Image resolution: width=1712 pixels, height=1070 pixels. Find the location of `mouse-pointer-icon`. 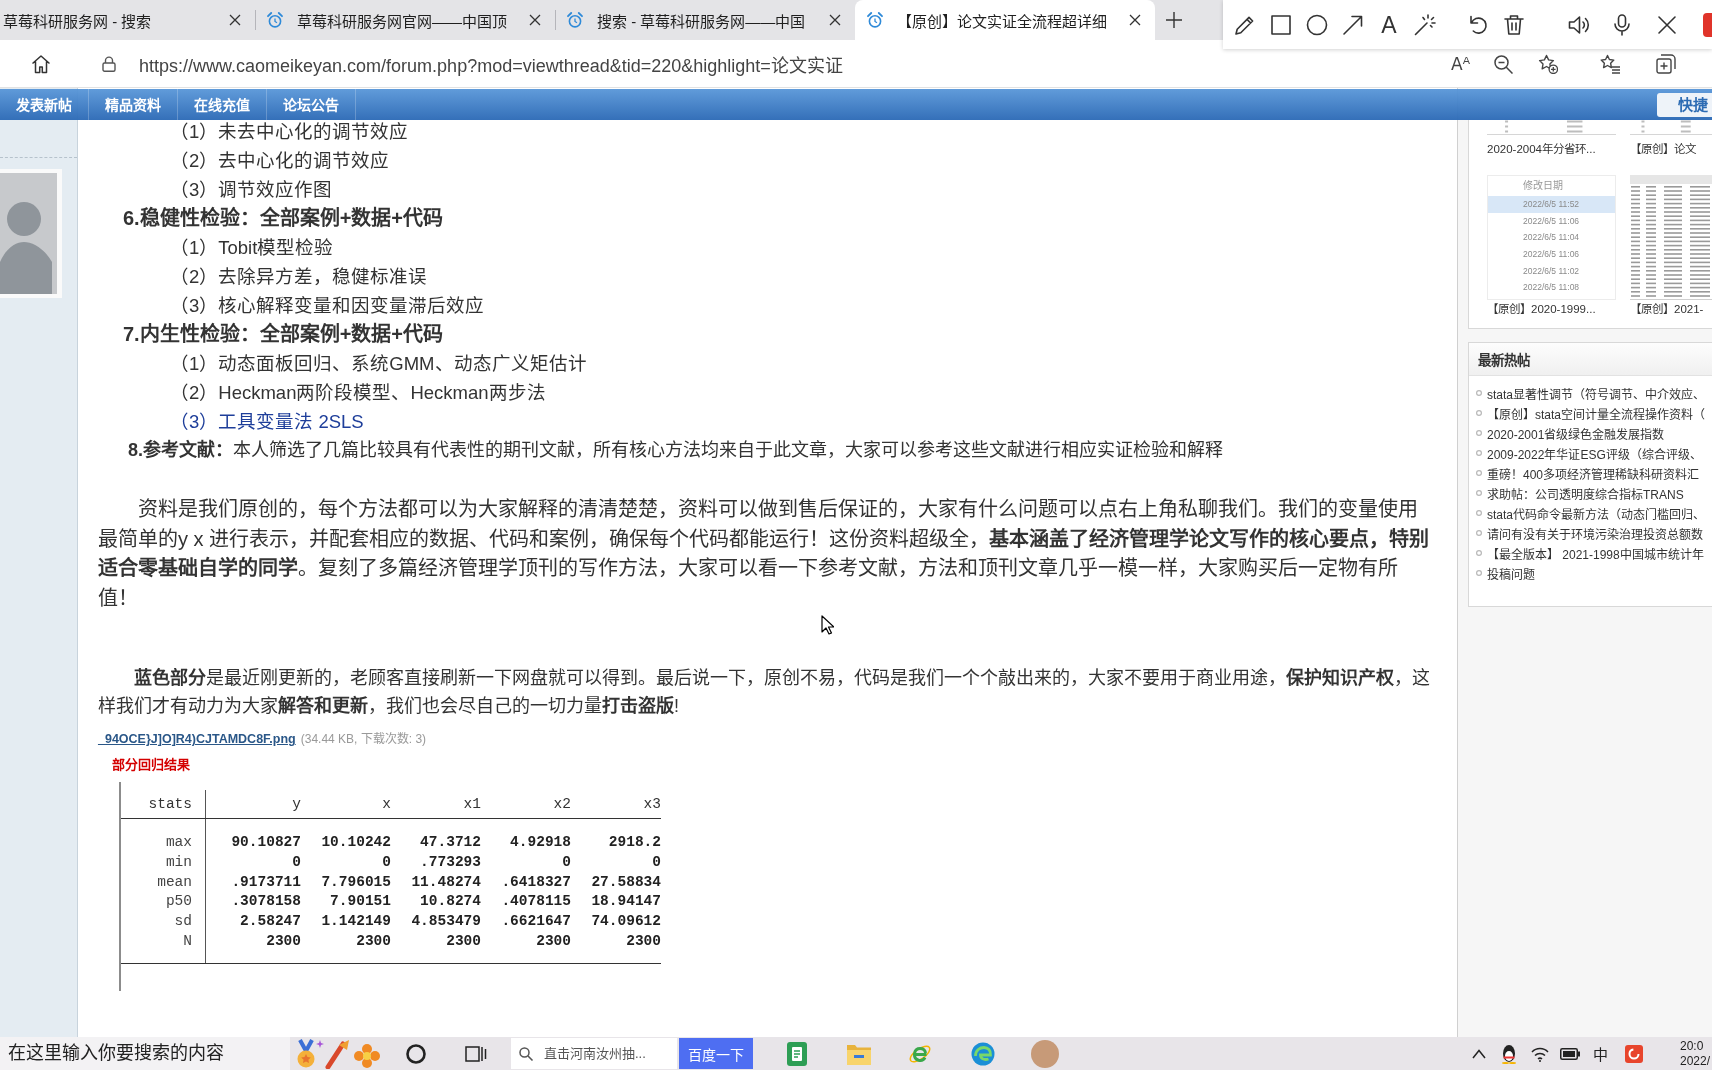

mouse-pointer-icon is located at coordinates (827, 625).